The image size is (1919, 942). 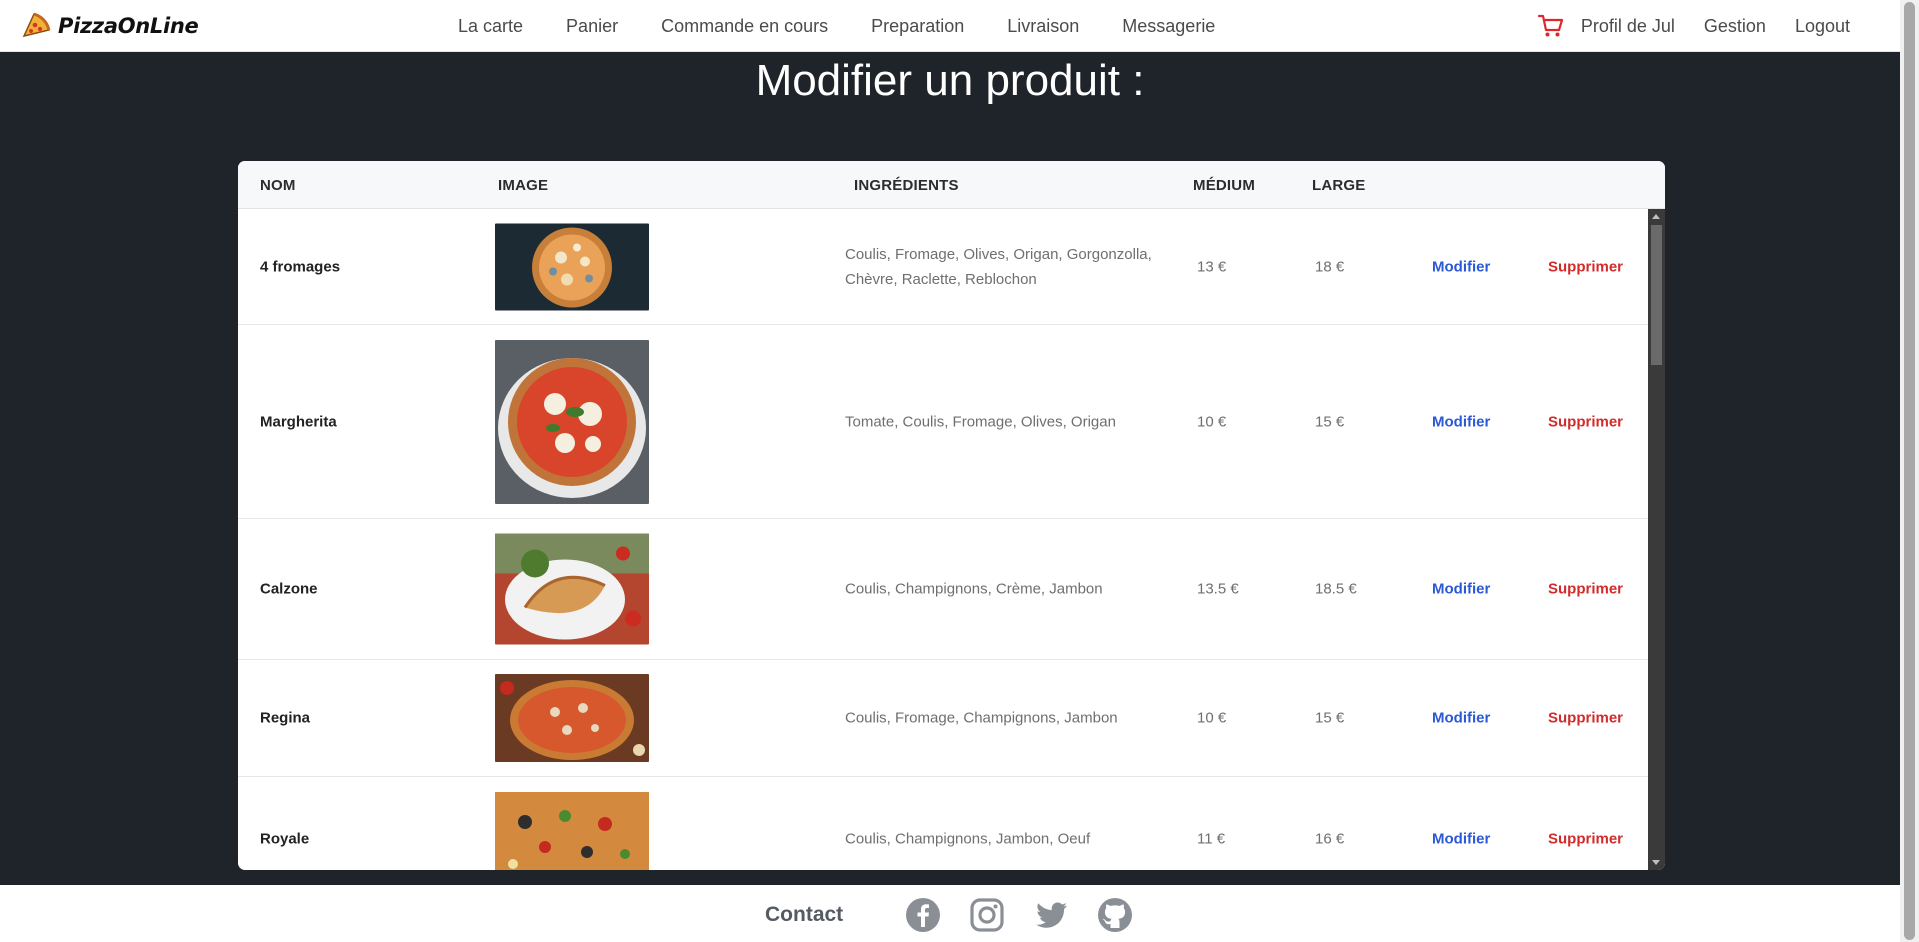 What do you see at coordinates (1168, 26) in the screenshot?
I see `nav-messagerie: Messagerie` at bounding box center [1168, 26].